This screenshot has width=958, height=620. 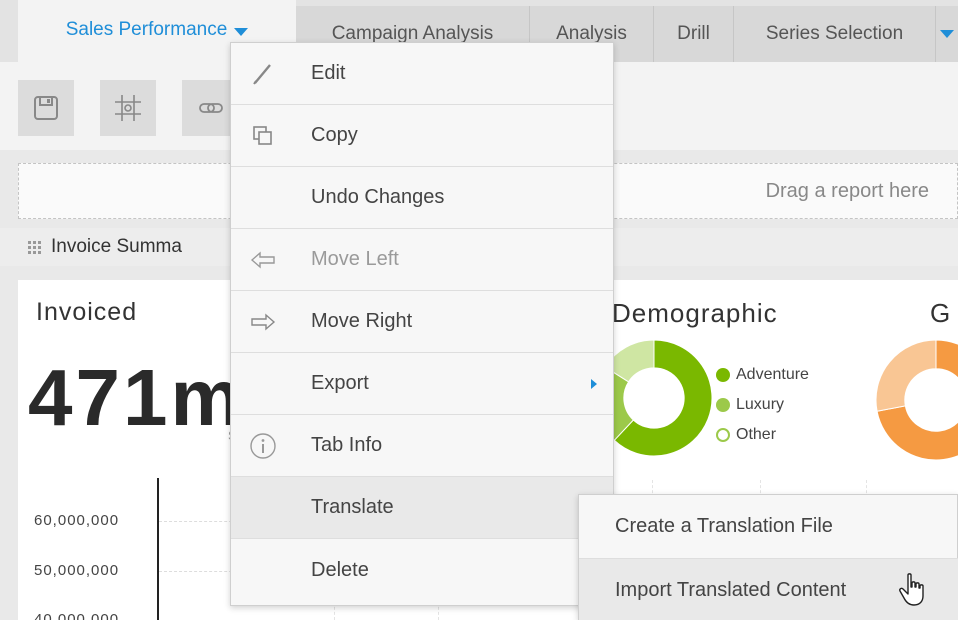 What do you see at coordinates (362, 321) in the screenshot?
I see `menu-item-label: Move Right` at bounding box center [362, 321].